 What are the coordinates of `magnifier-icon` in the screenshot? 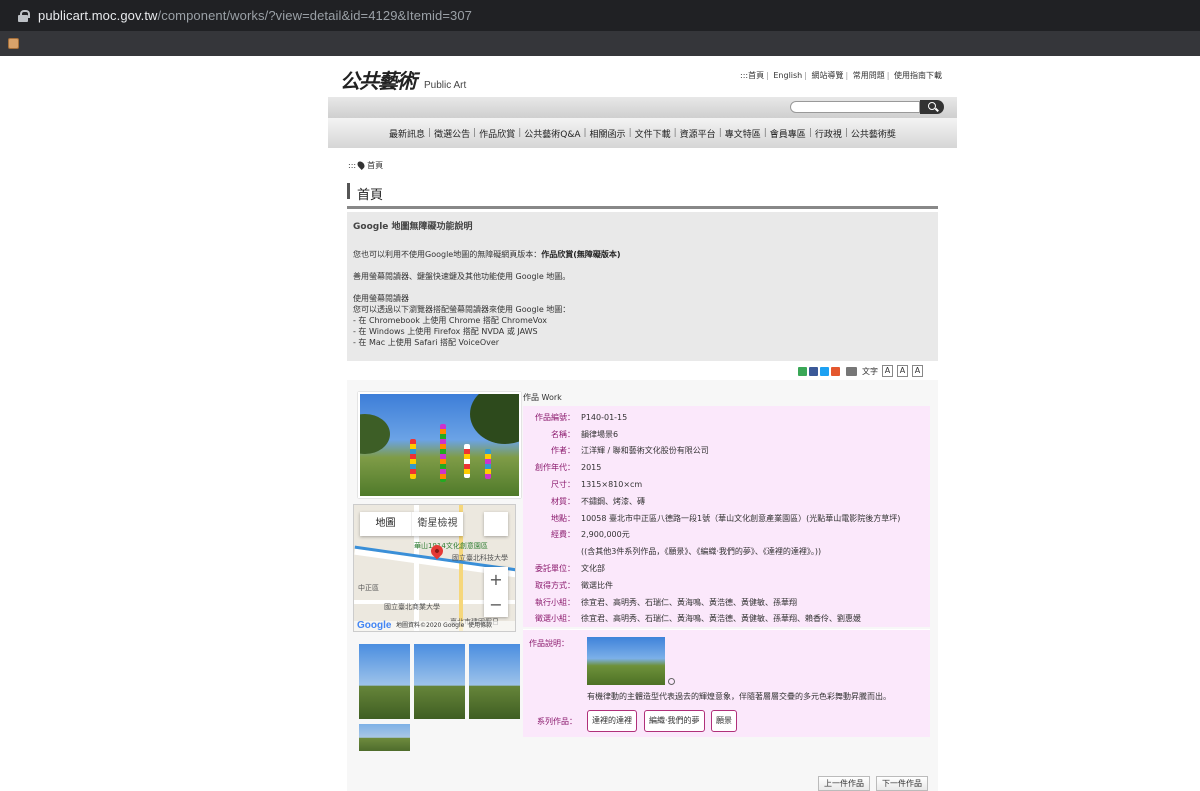 It's located at (671, 682).